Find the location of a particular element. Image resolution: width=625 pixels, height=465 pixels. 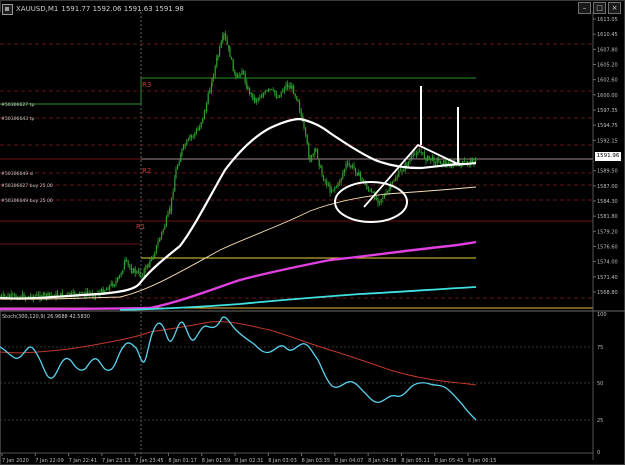

chart-icon is located at coordinates (7, 9).